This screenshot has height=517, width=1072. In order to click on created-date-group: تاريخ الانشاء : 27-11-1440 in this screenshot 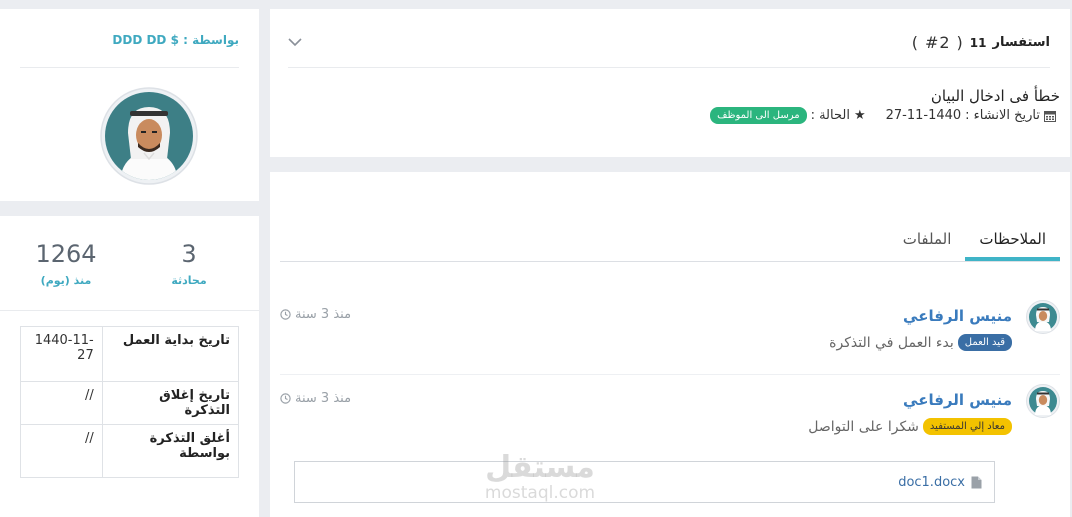, I will do `click(971, 115)`.